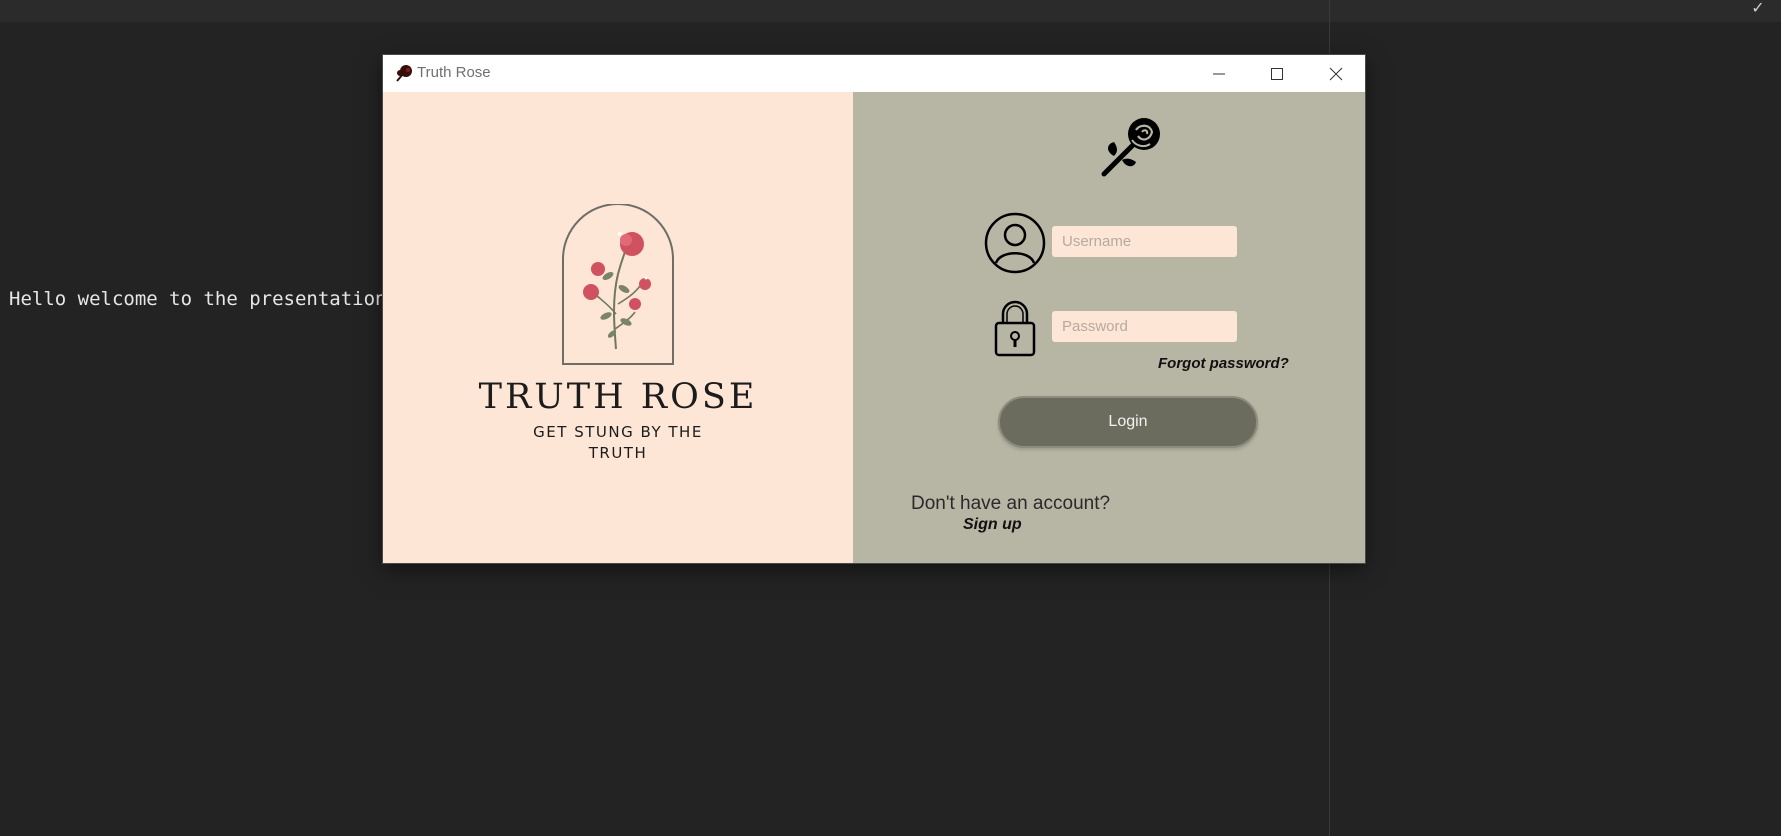  What do you see at coordinates (1144, 241) in the screenshot?
I see `username-input` at bounding box center [1144, 241].